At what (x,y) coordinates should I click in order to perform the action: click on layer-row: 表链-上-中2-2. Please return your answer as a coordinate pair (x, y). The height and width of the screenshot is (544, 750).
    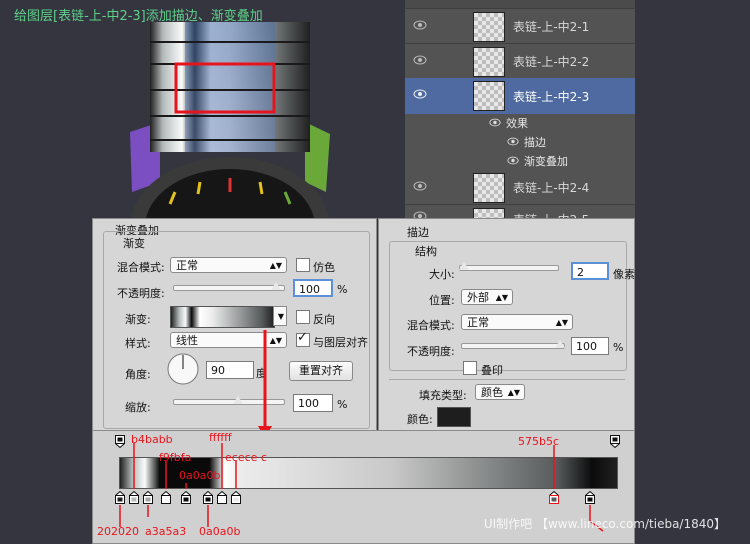
    Looking at the image, I should click on (520, 61).